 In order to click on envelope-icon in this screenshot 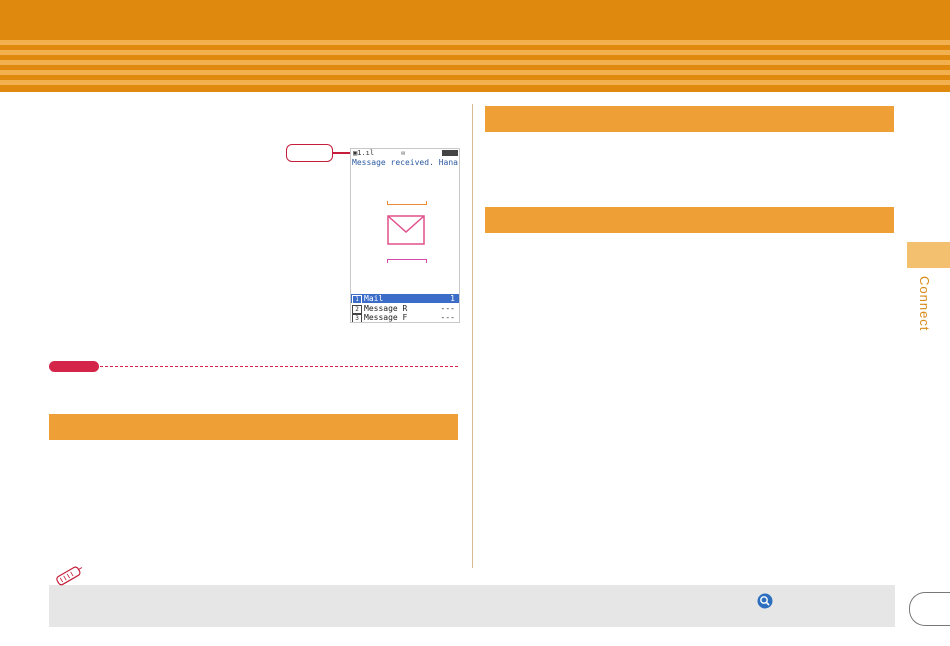, I will do `click(406, 230)`.